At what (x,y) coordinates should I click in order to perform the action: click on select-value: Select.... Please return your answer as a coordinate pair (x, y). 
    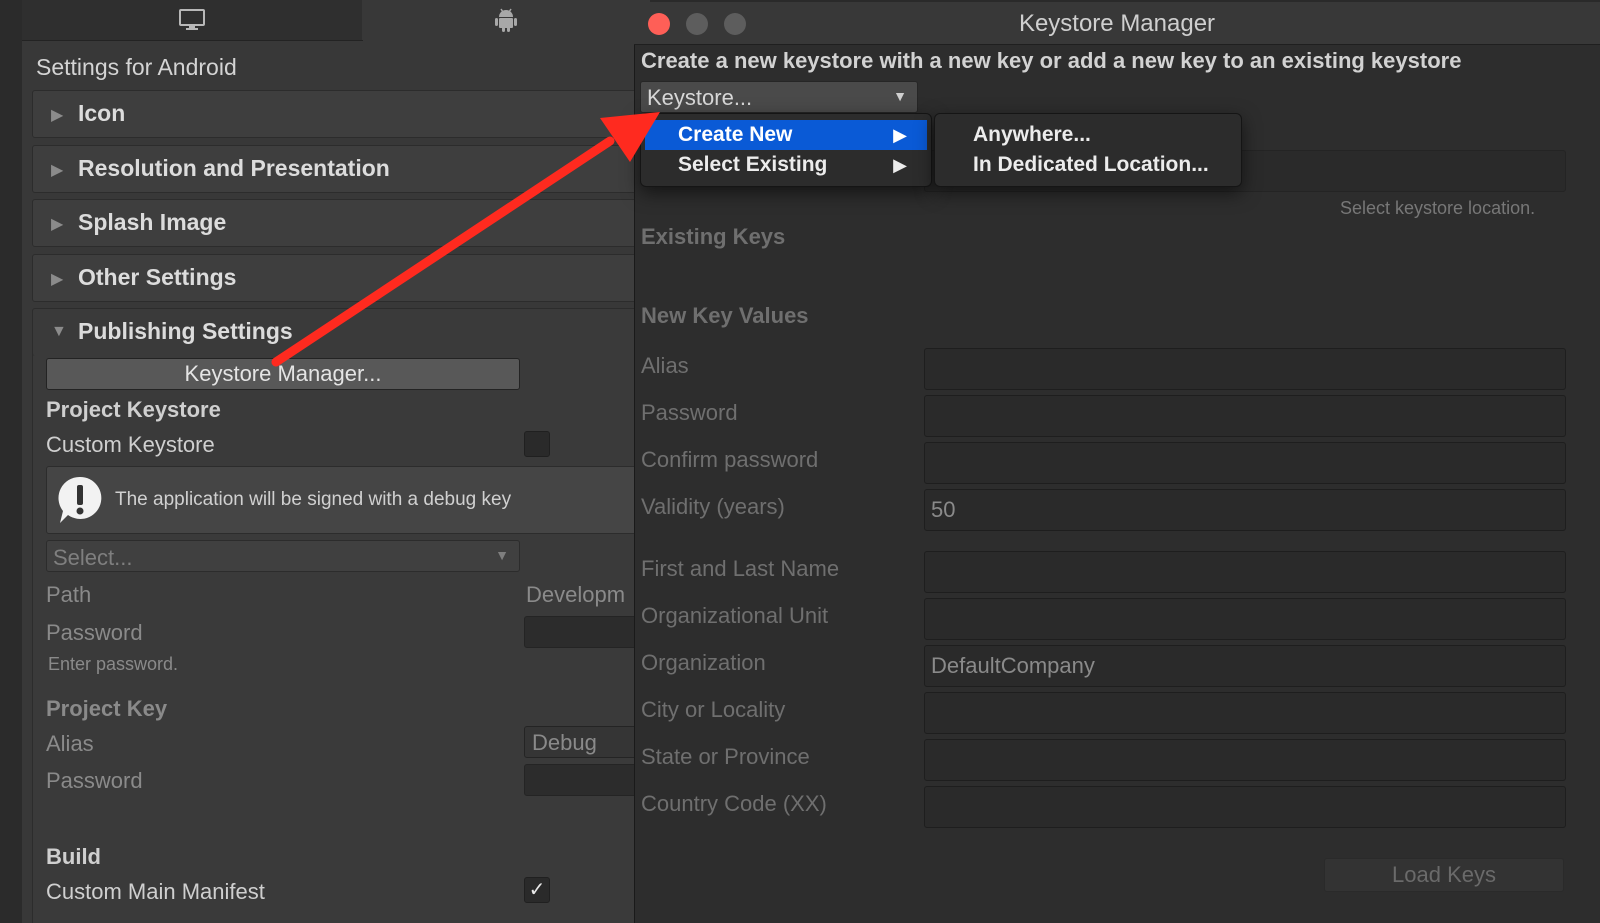
    Looking at the image, I should click on (93, 557).